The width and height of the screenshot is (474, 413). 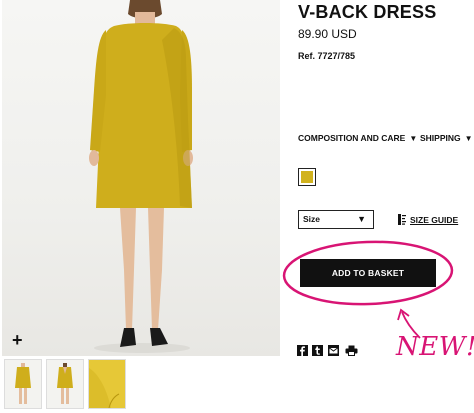 I want to click on product-reference: Ref. 7727/785, so click(x=327, y=56).